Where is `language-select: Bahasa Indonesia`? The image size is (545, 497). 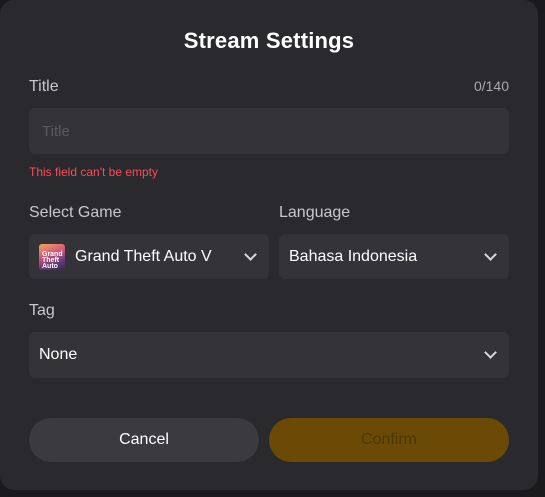
language-select: Bahasa Indonesia is located at coordinates (394, 256).